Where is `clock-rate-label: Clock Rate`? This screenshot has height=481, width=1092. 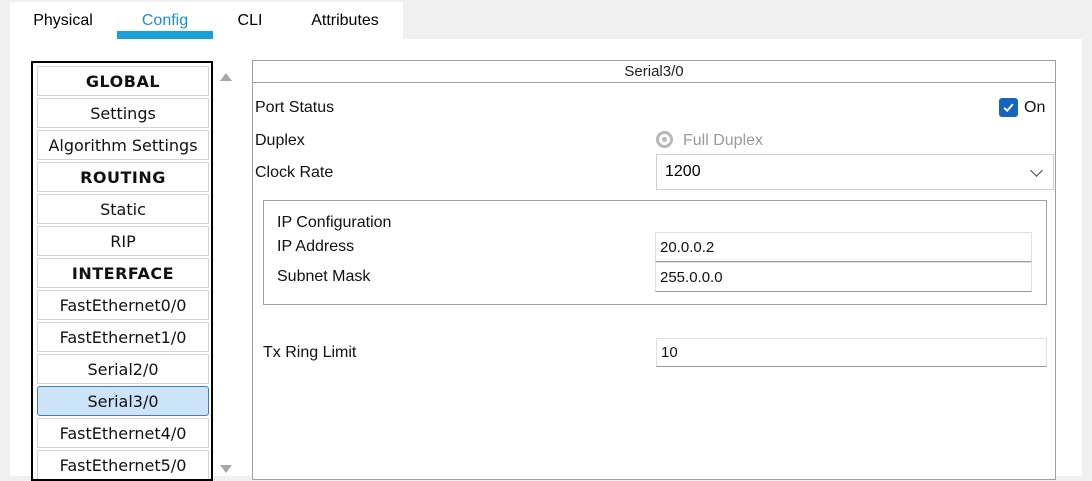
clock-rate-label: Clock Rate is located at coordinates (294, 172).